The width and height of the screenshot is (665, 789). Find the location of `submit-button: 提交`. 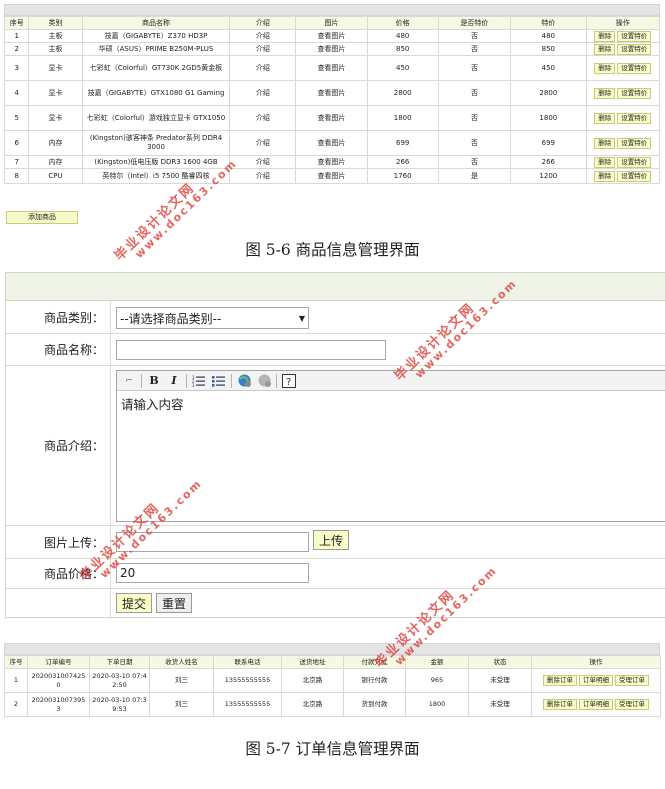

submit-button: 提交 is located at coordinates (134, 603).